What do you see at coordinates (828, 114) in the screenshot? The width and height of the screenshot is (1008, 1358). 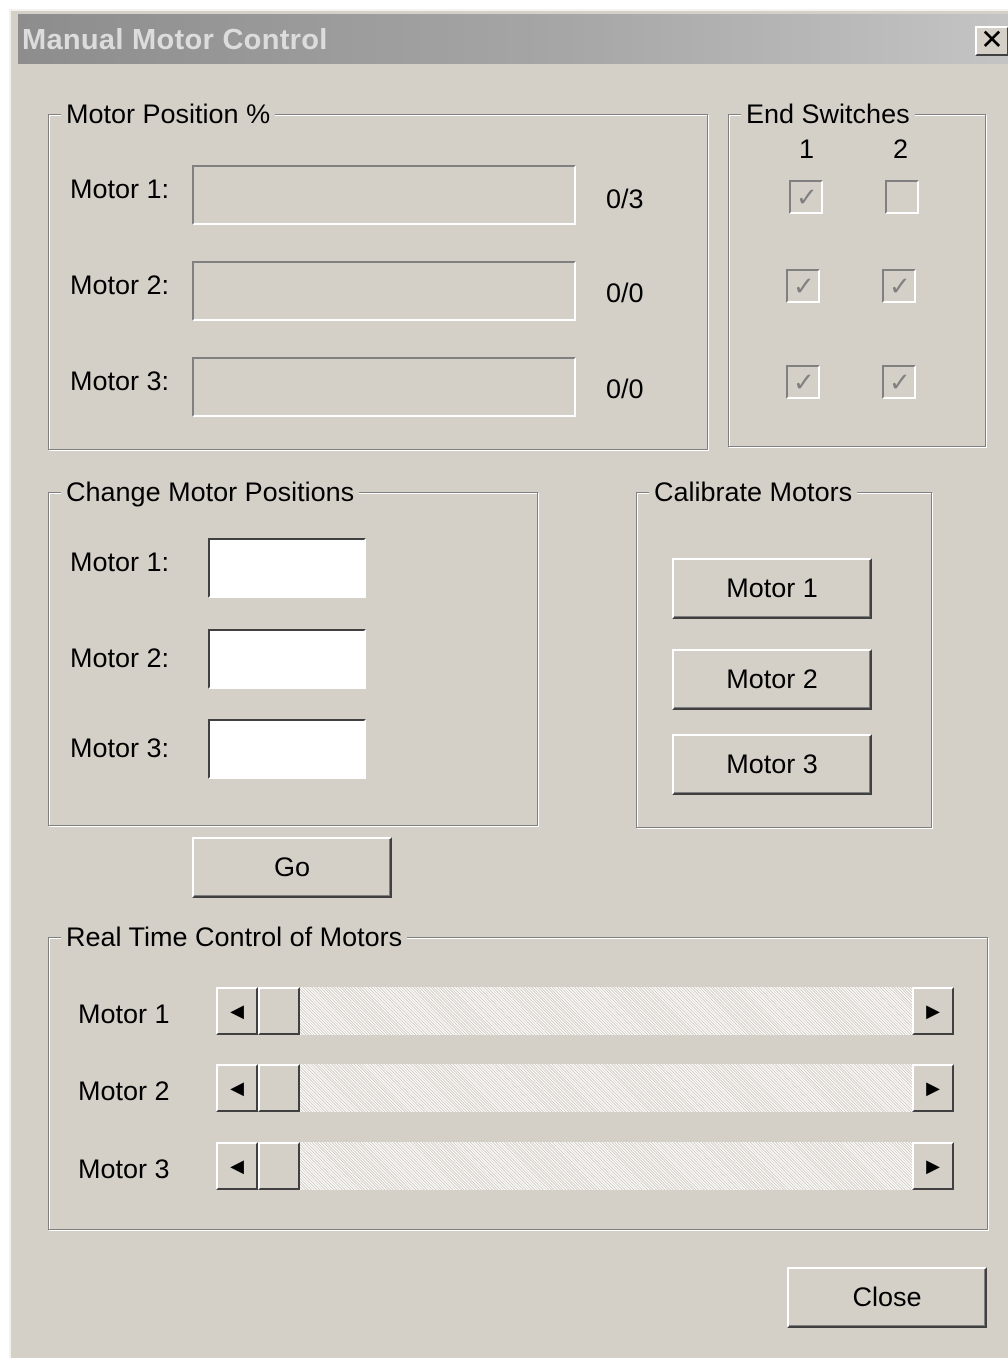 I see `end-switches-legend: End Switches` at bounding box center [828, 114].